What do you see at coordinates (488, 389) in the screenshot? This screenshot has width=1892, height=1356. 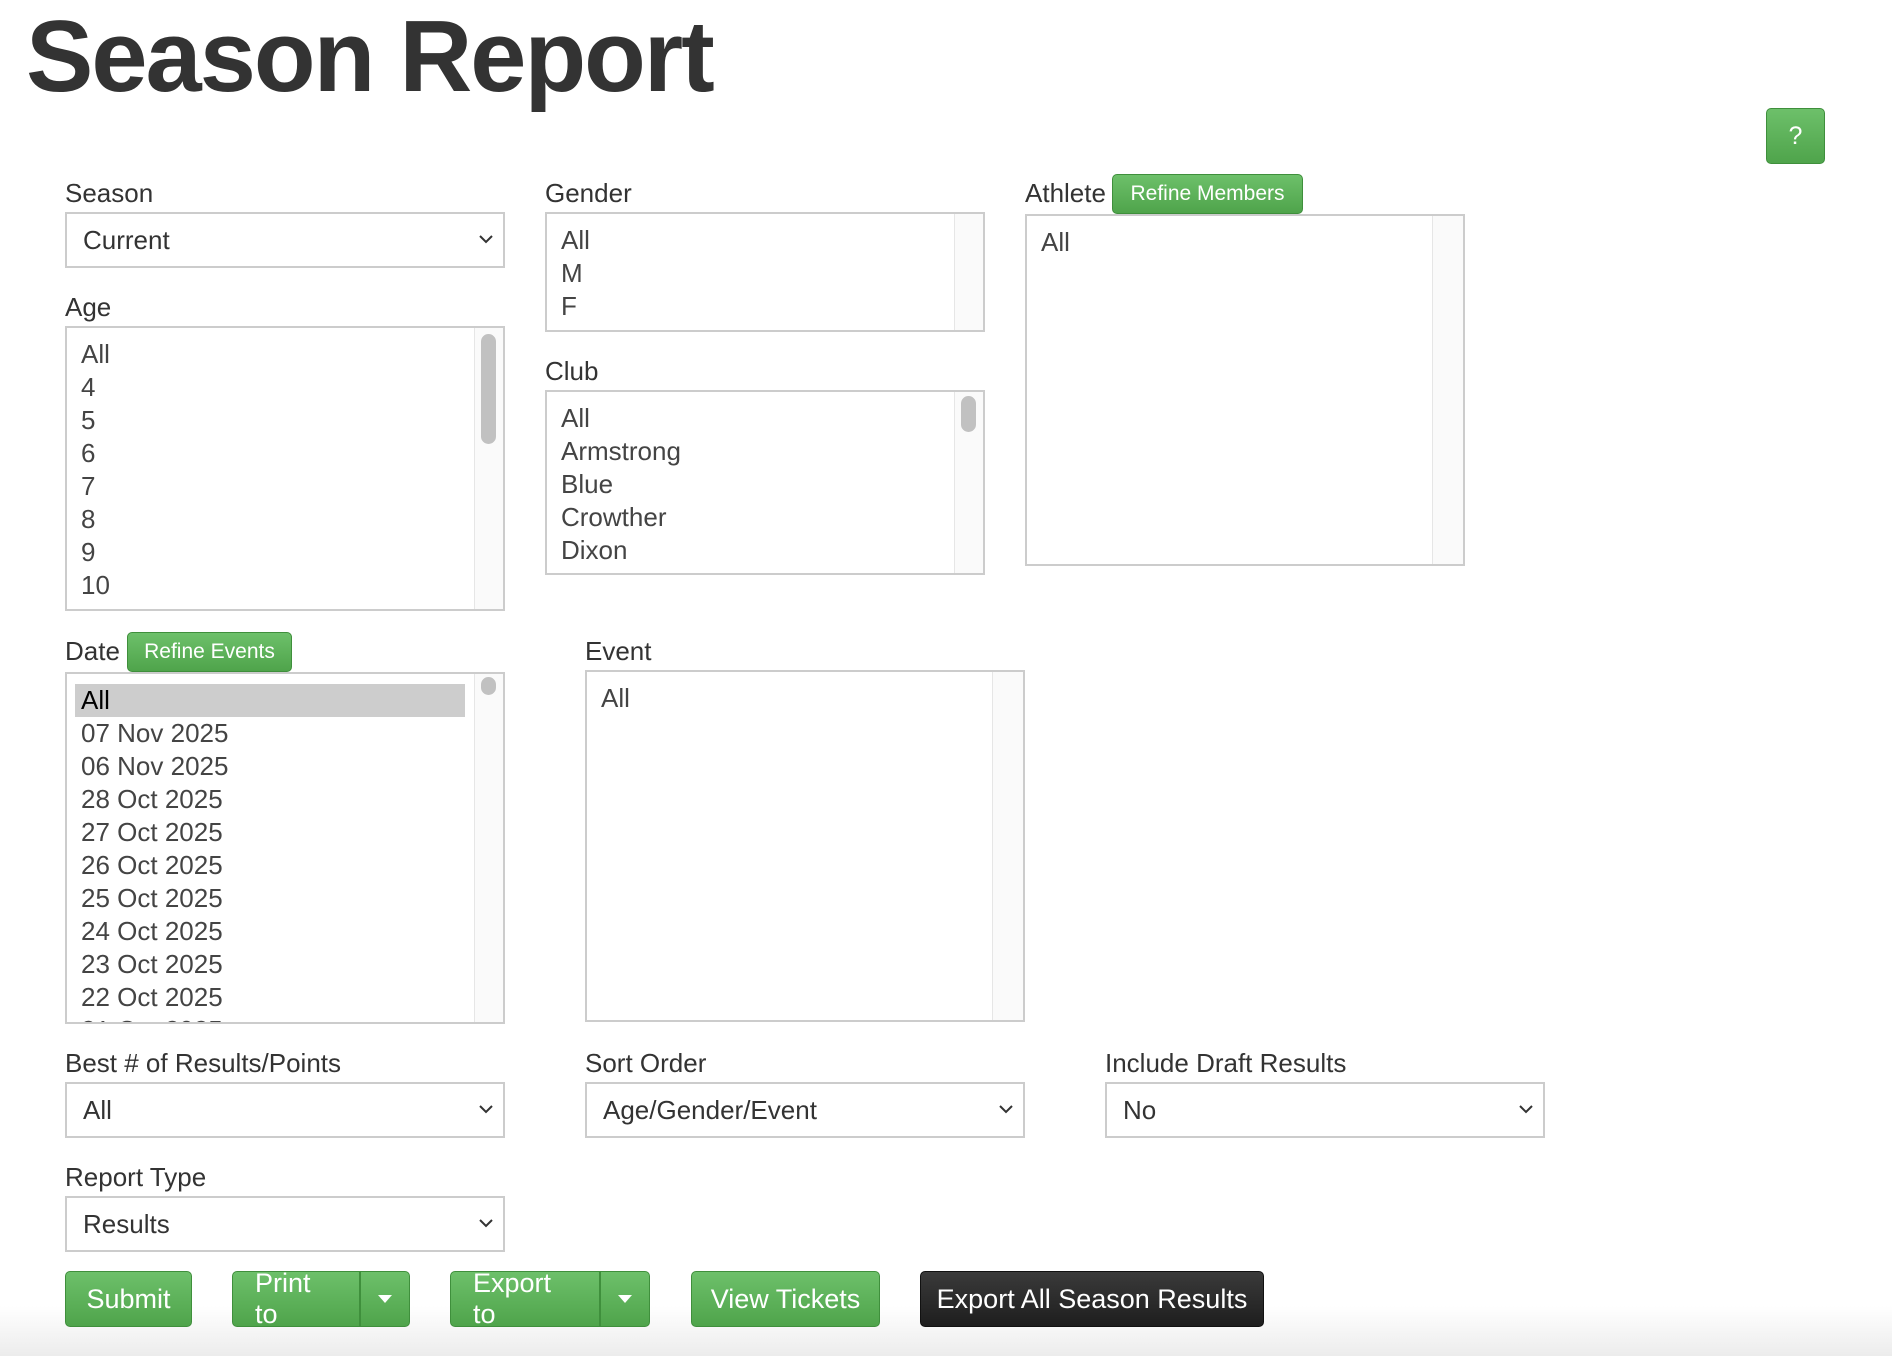 I see `age-scrollbar-thumb` at bounding box center [488, 389].